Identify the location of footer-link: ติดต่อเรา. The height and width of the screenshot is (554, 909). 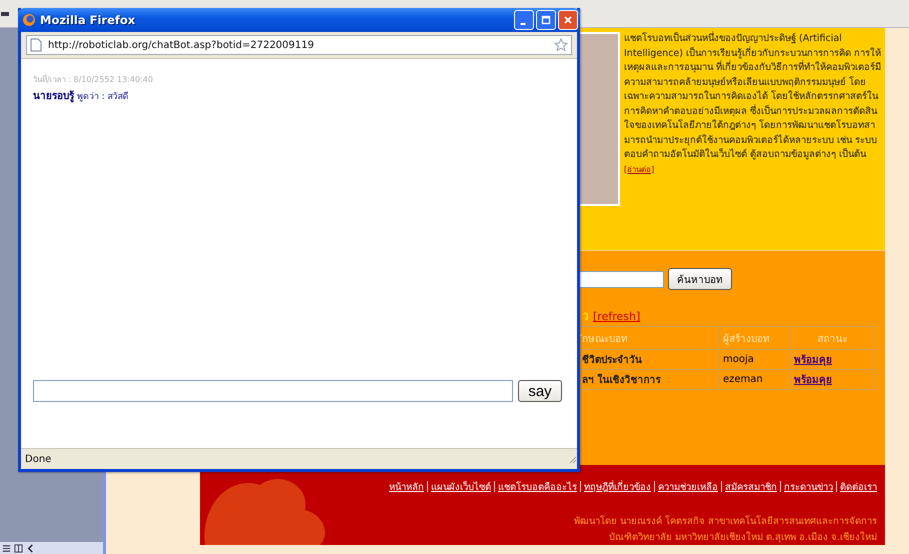
(858, 486).